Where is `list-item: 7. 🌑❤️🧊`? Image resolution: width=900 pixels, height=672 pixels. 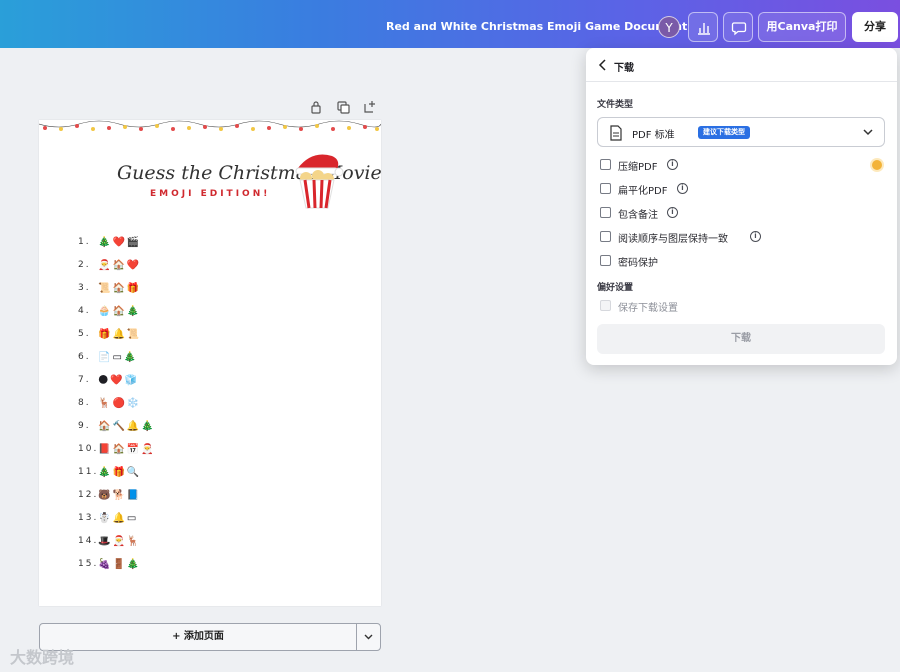
list-item: 7. 🌑❤️🧊 is located at coordinates (109, 380).